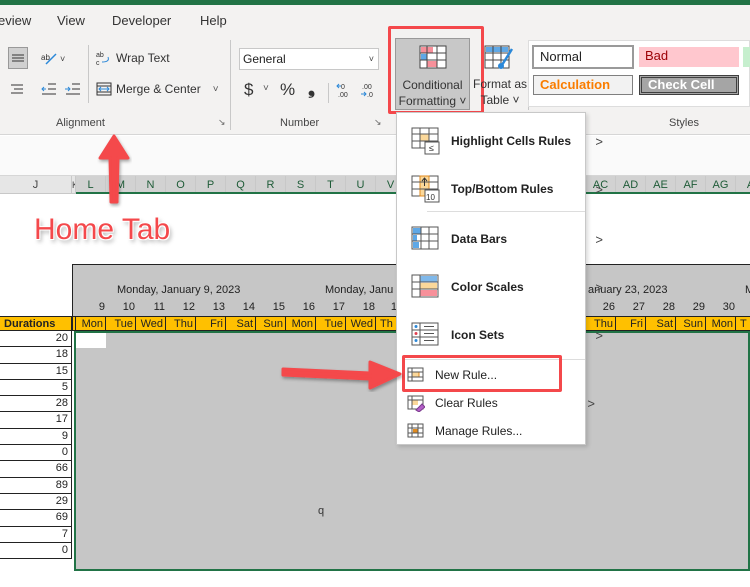 The image size is (750, 587). I want to click on align-middle-button, so click(18, 58).